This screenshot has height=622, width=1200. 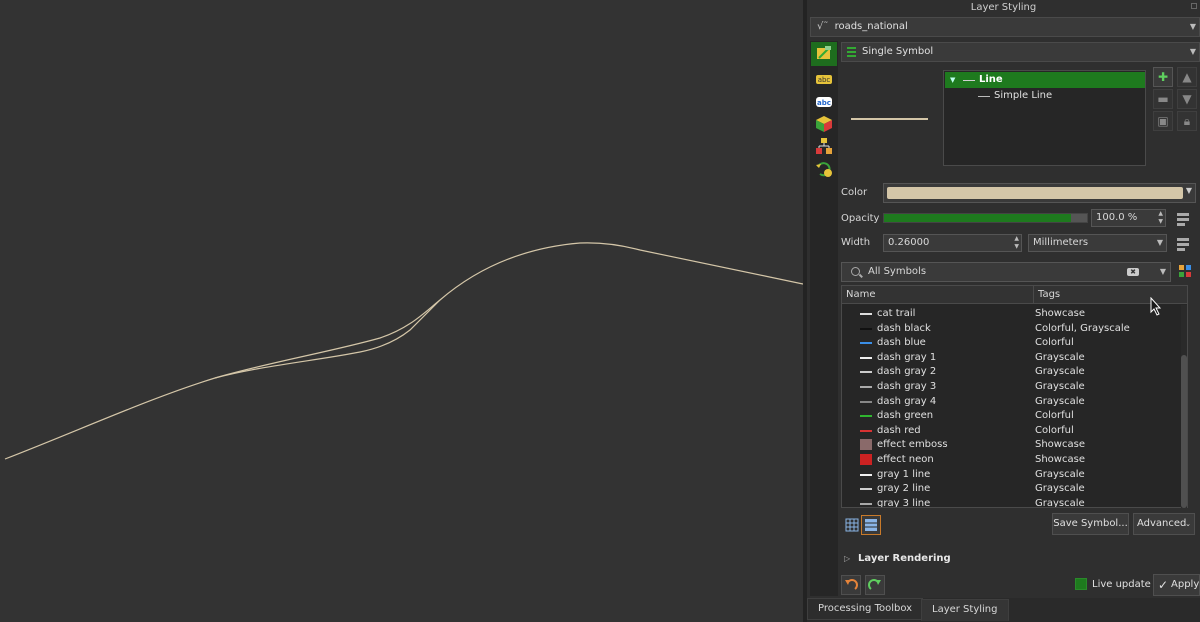 I want to click on symbol-name: effect neon, so click(x=905, y=459).